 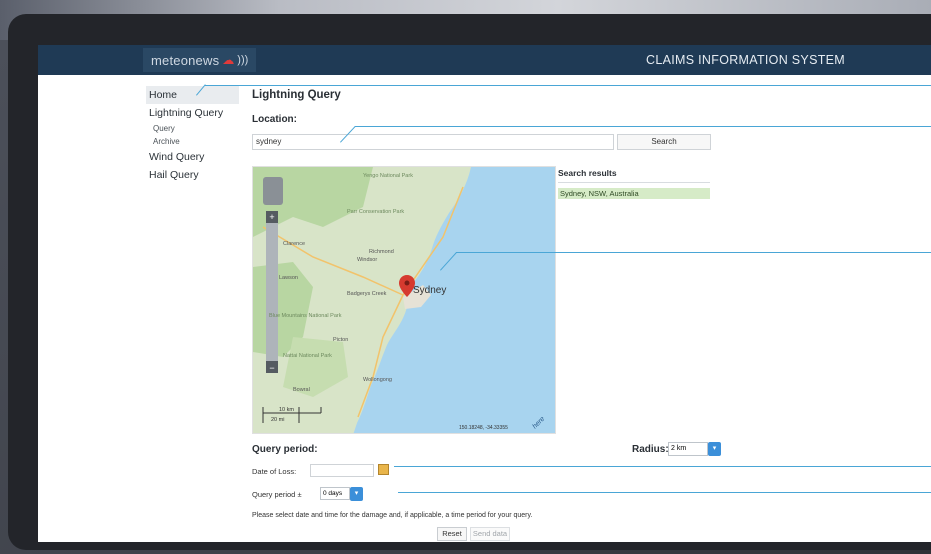 What do you see at coordinates (745, 60) in the screenshot?
I see `app-title: CLAIMS INFORMATION SYSTEM` at bounding box center [745, 60].